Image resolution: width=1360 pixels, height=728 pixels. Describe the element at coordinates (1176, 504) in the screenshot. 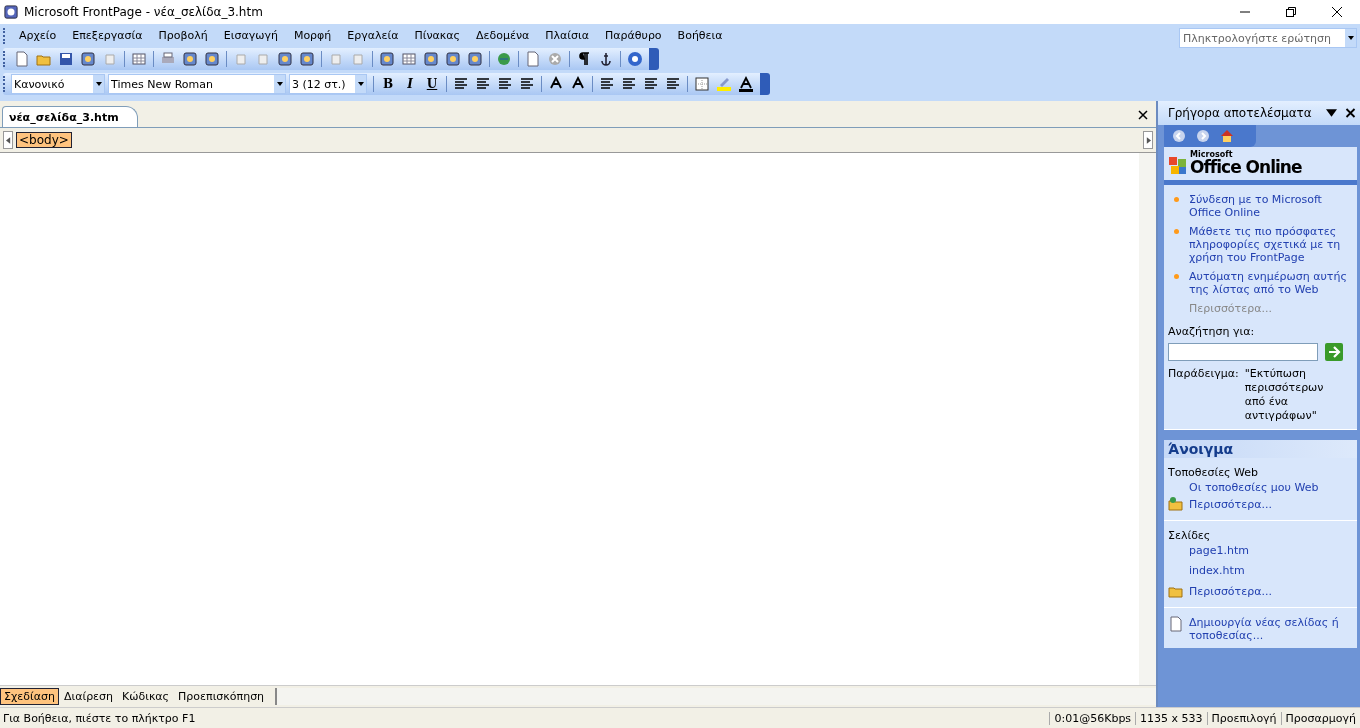

I see `folder-globe-icon` at that location.